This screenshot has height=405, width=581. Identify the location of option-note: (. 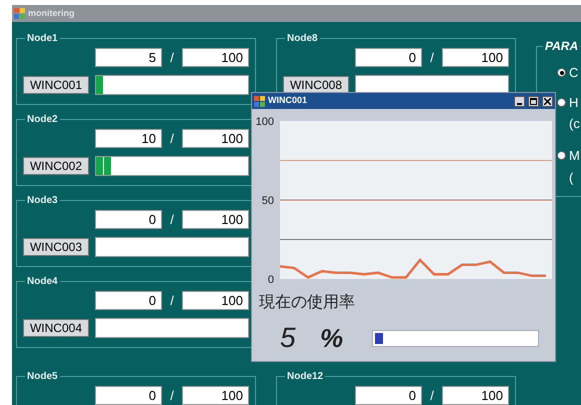
(571, 177).